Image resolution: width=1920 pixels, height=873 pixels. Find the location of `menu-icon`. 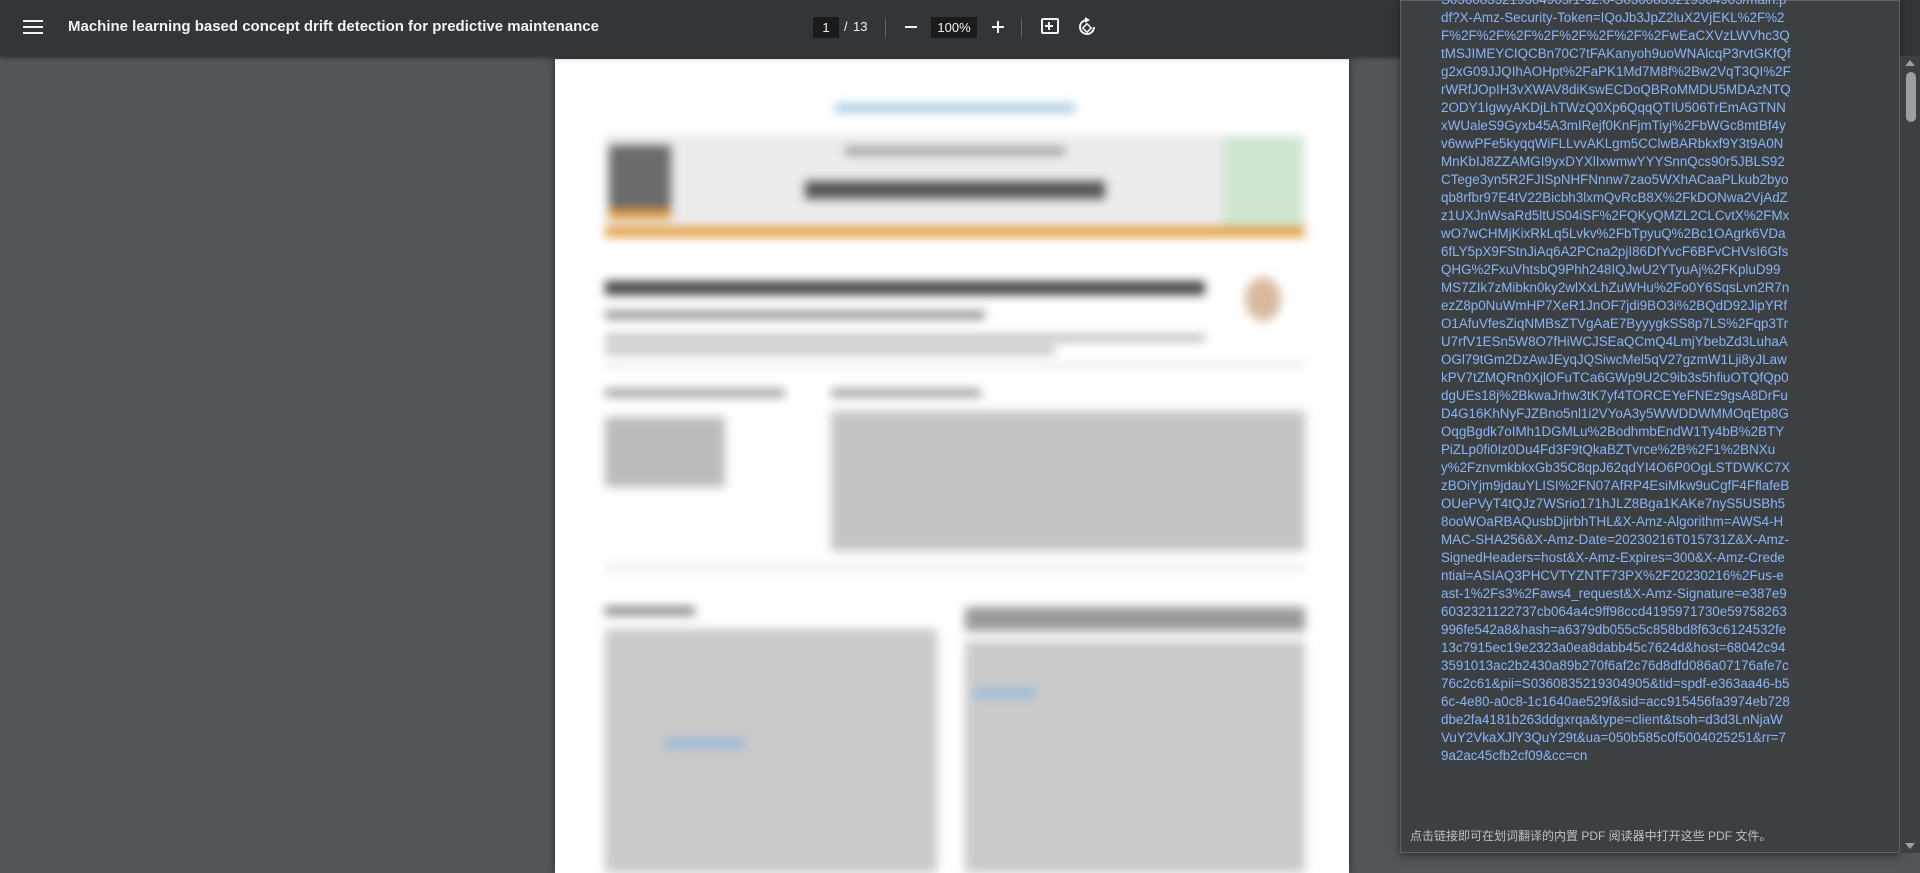

menu-icon is located at coordinates (33, 28).